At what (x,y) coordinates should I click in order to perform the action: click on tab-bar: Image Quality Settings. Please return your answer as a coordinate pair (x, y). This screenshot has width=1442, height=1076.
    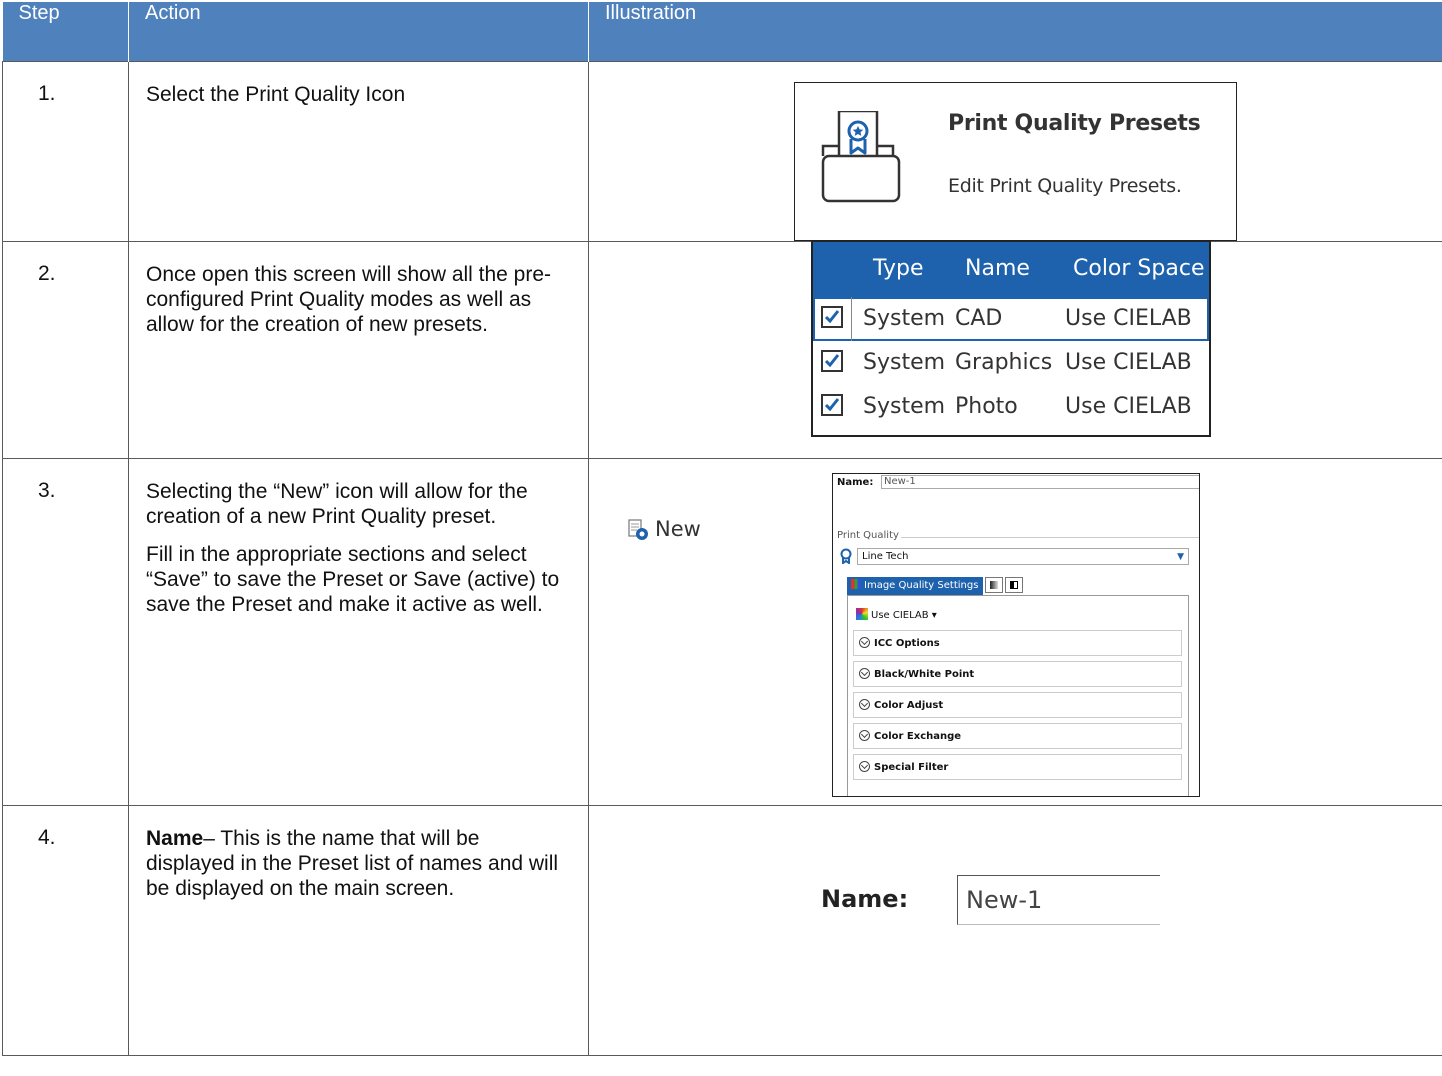
    Looking at the image, I should click on (935, 586).